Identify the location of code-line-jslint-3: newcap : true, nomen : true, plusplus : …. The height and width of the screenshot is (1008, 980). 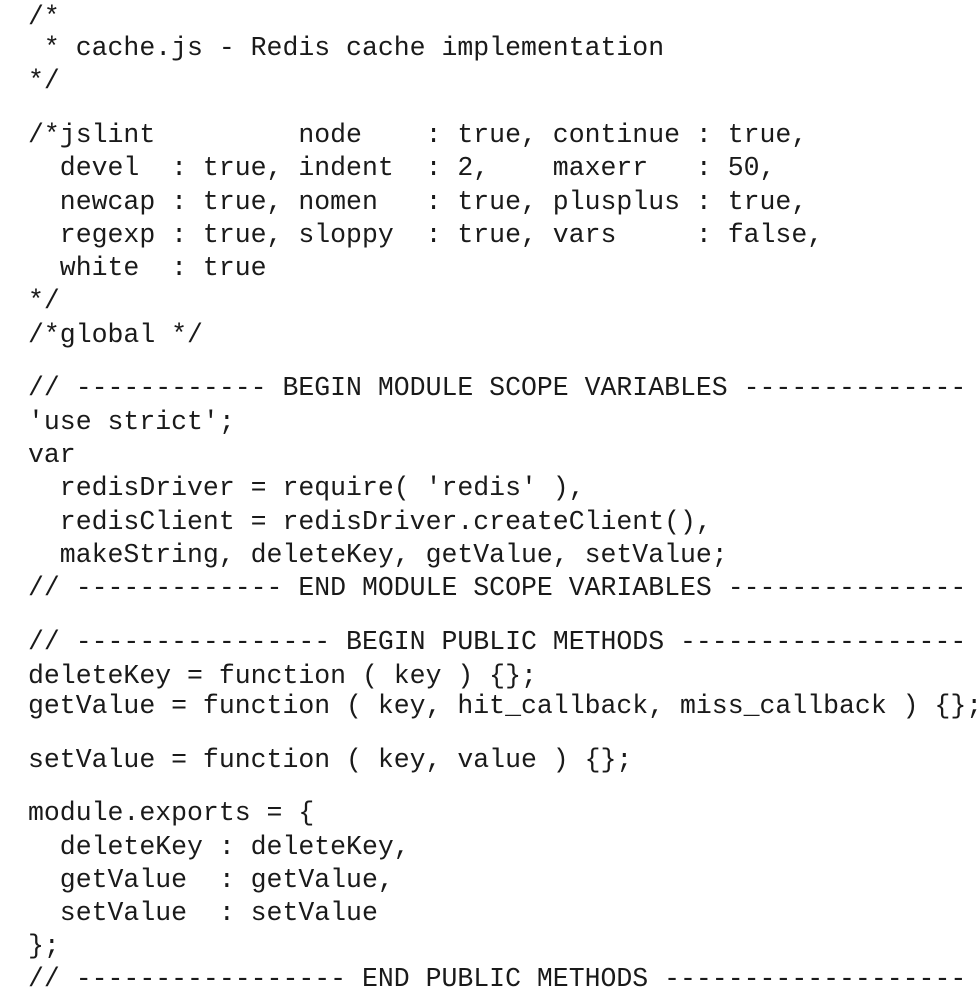
(418, 202).